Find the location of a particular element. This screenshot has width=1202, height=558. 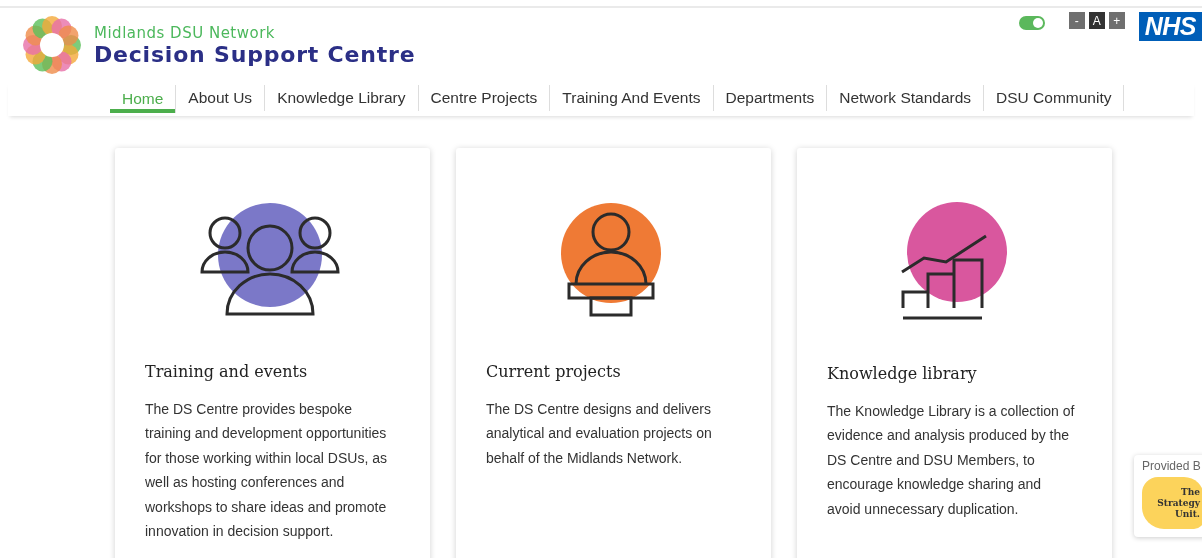

nav-link: Network Standards is located at coordinates (906, 98).